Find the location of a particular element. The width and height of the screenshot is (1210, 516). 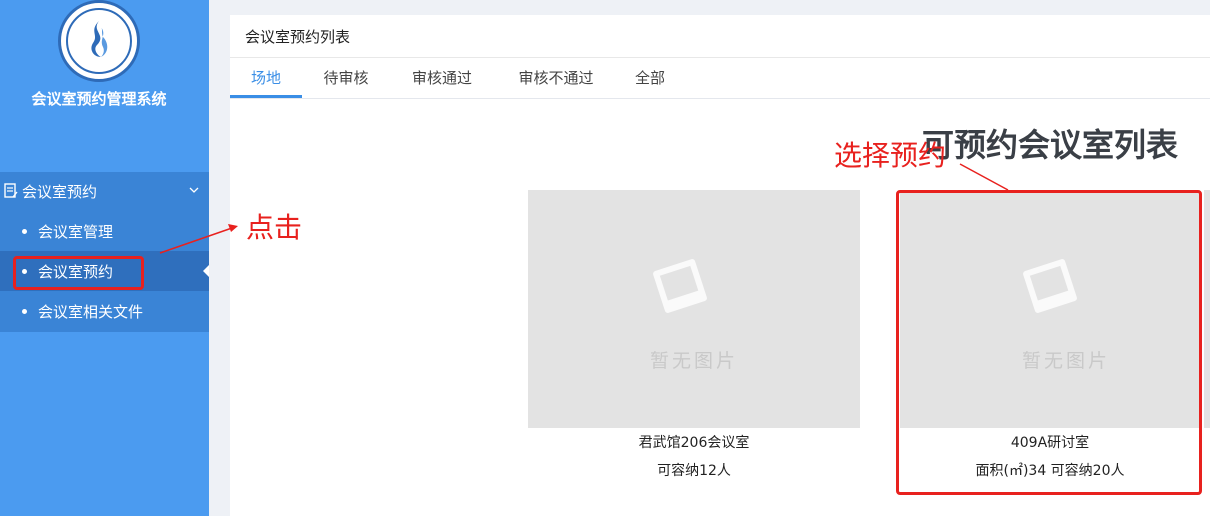

annotation-arrows is located at coordinates (584, 208).